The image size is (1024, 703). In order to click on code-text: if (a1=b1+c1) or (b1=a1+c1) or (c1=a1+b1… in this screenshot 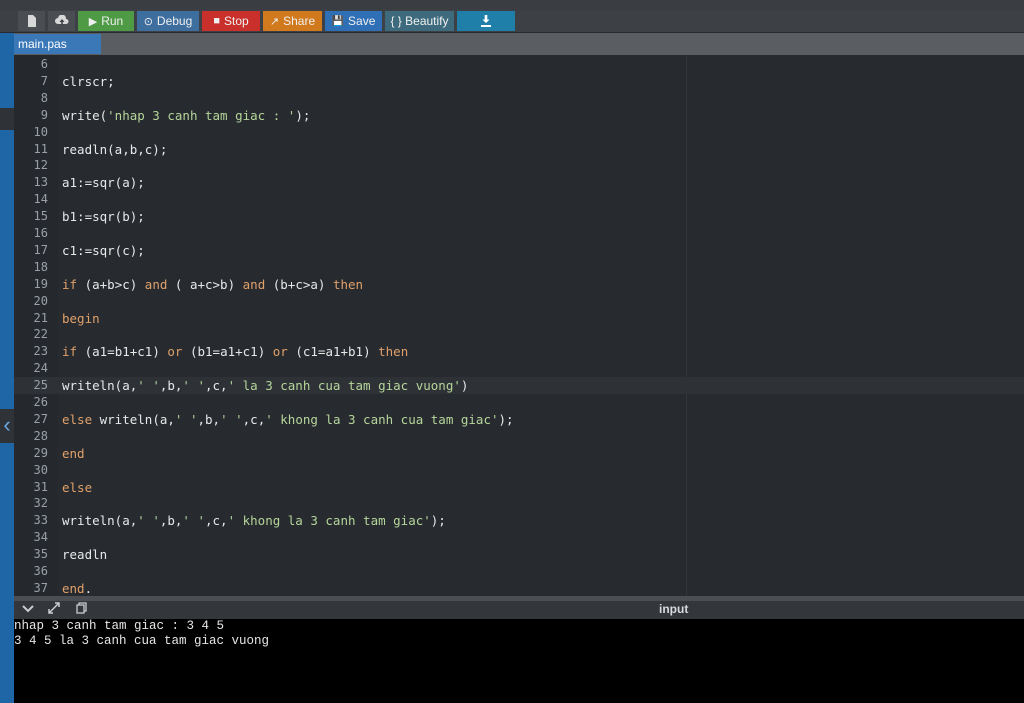, I will do `click(235, 352)`.